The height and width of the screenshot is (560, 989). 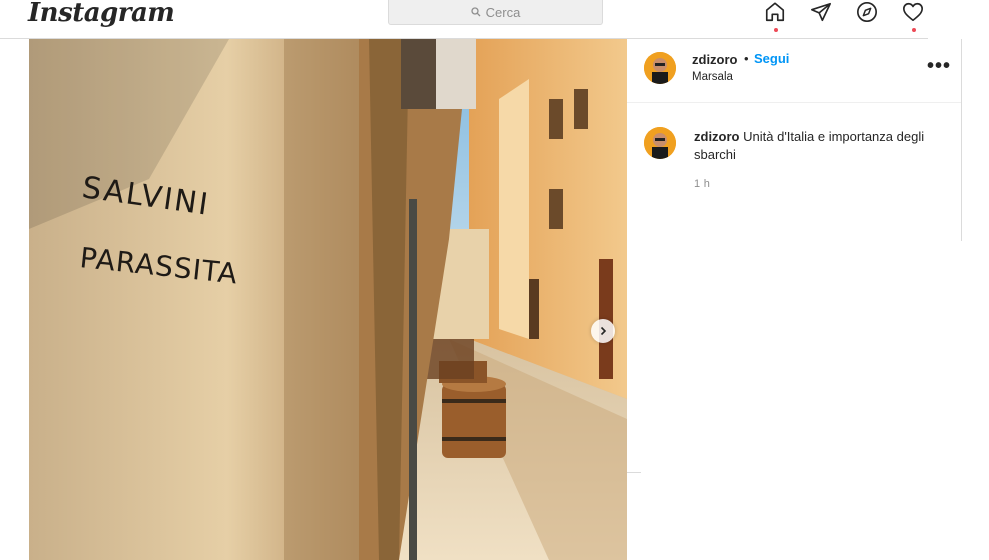 I want to click on top-nav-bar: Instagram Cerca, so click(x=464, y=19).